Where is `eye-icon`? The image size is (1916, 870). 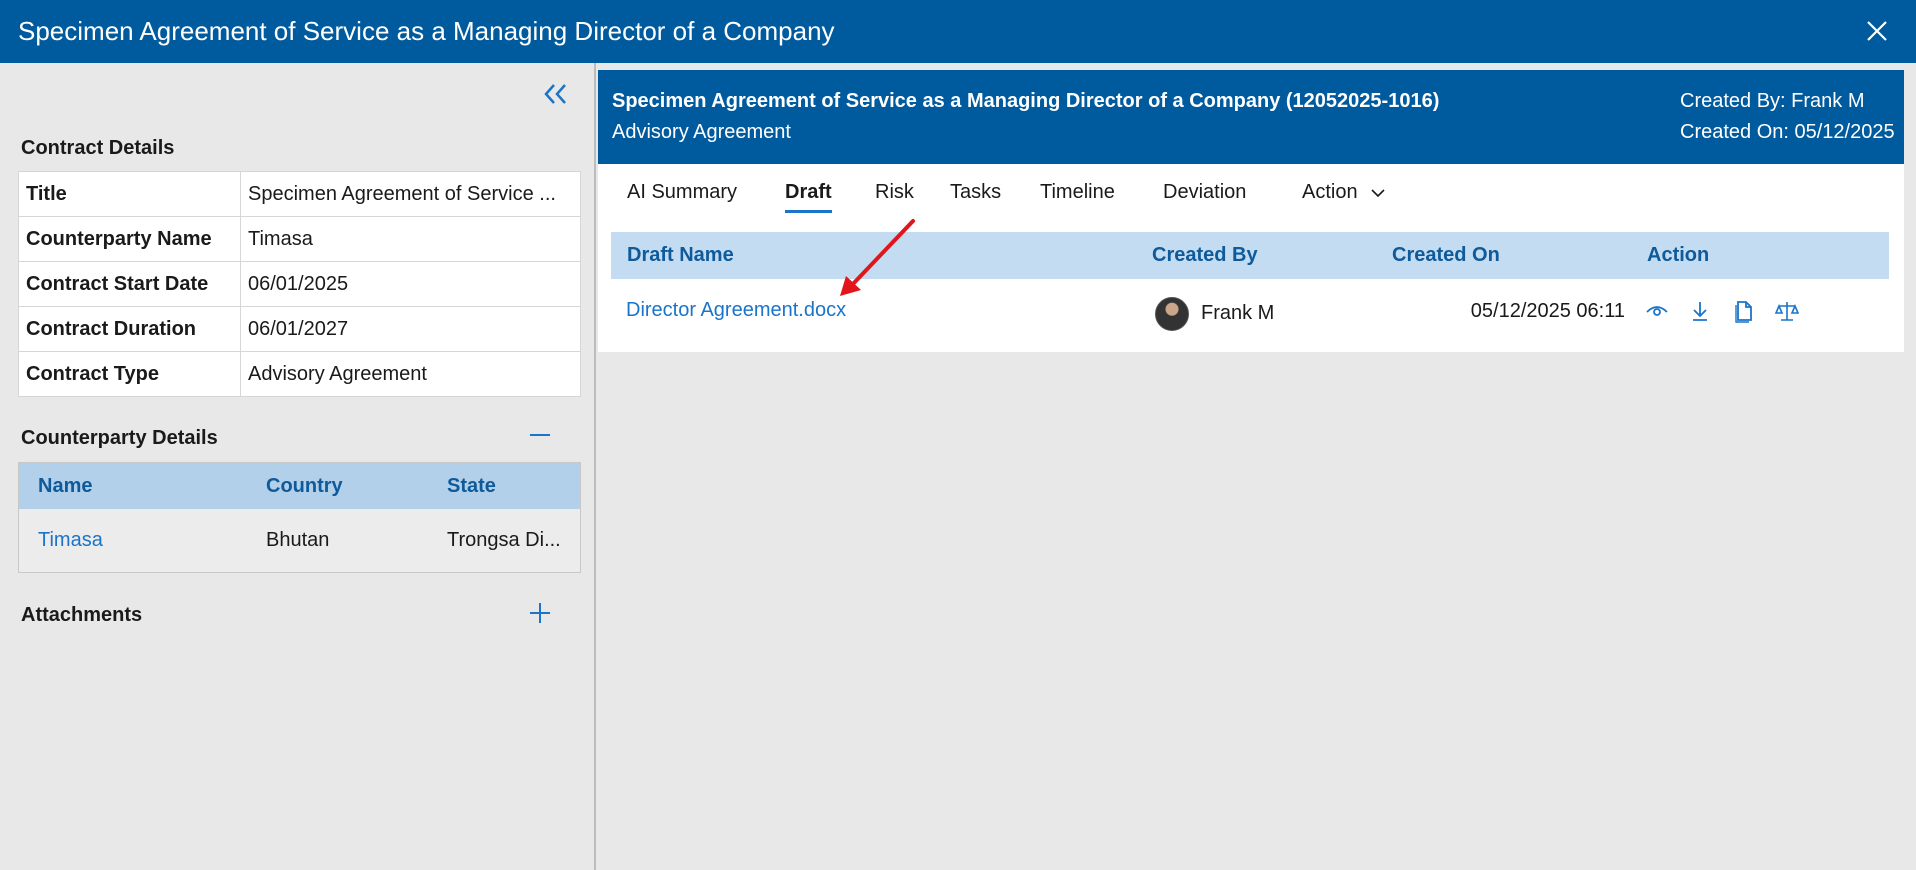 eye-icon is located at coordinates (1657, 311).